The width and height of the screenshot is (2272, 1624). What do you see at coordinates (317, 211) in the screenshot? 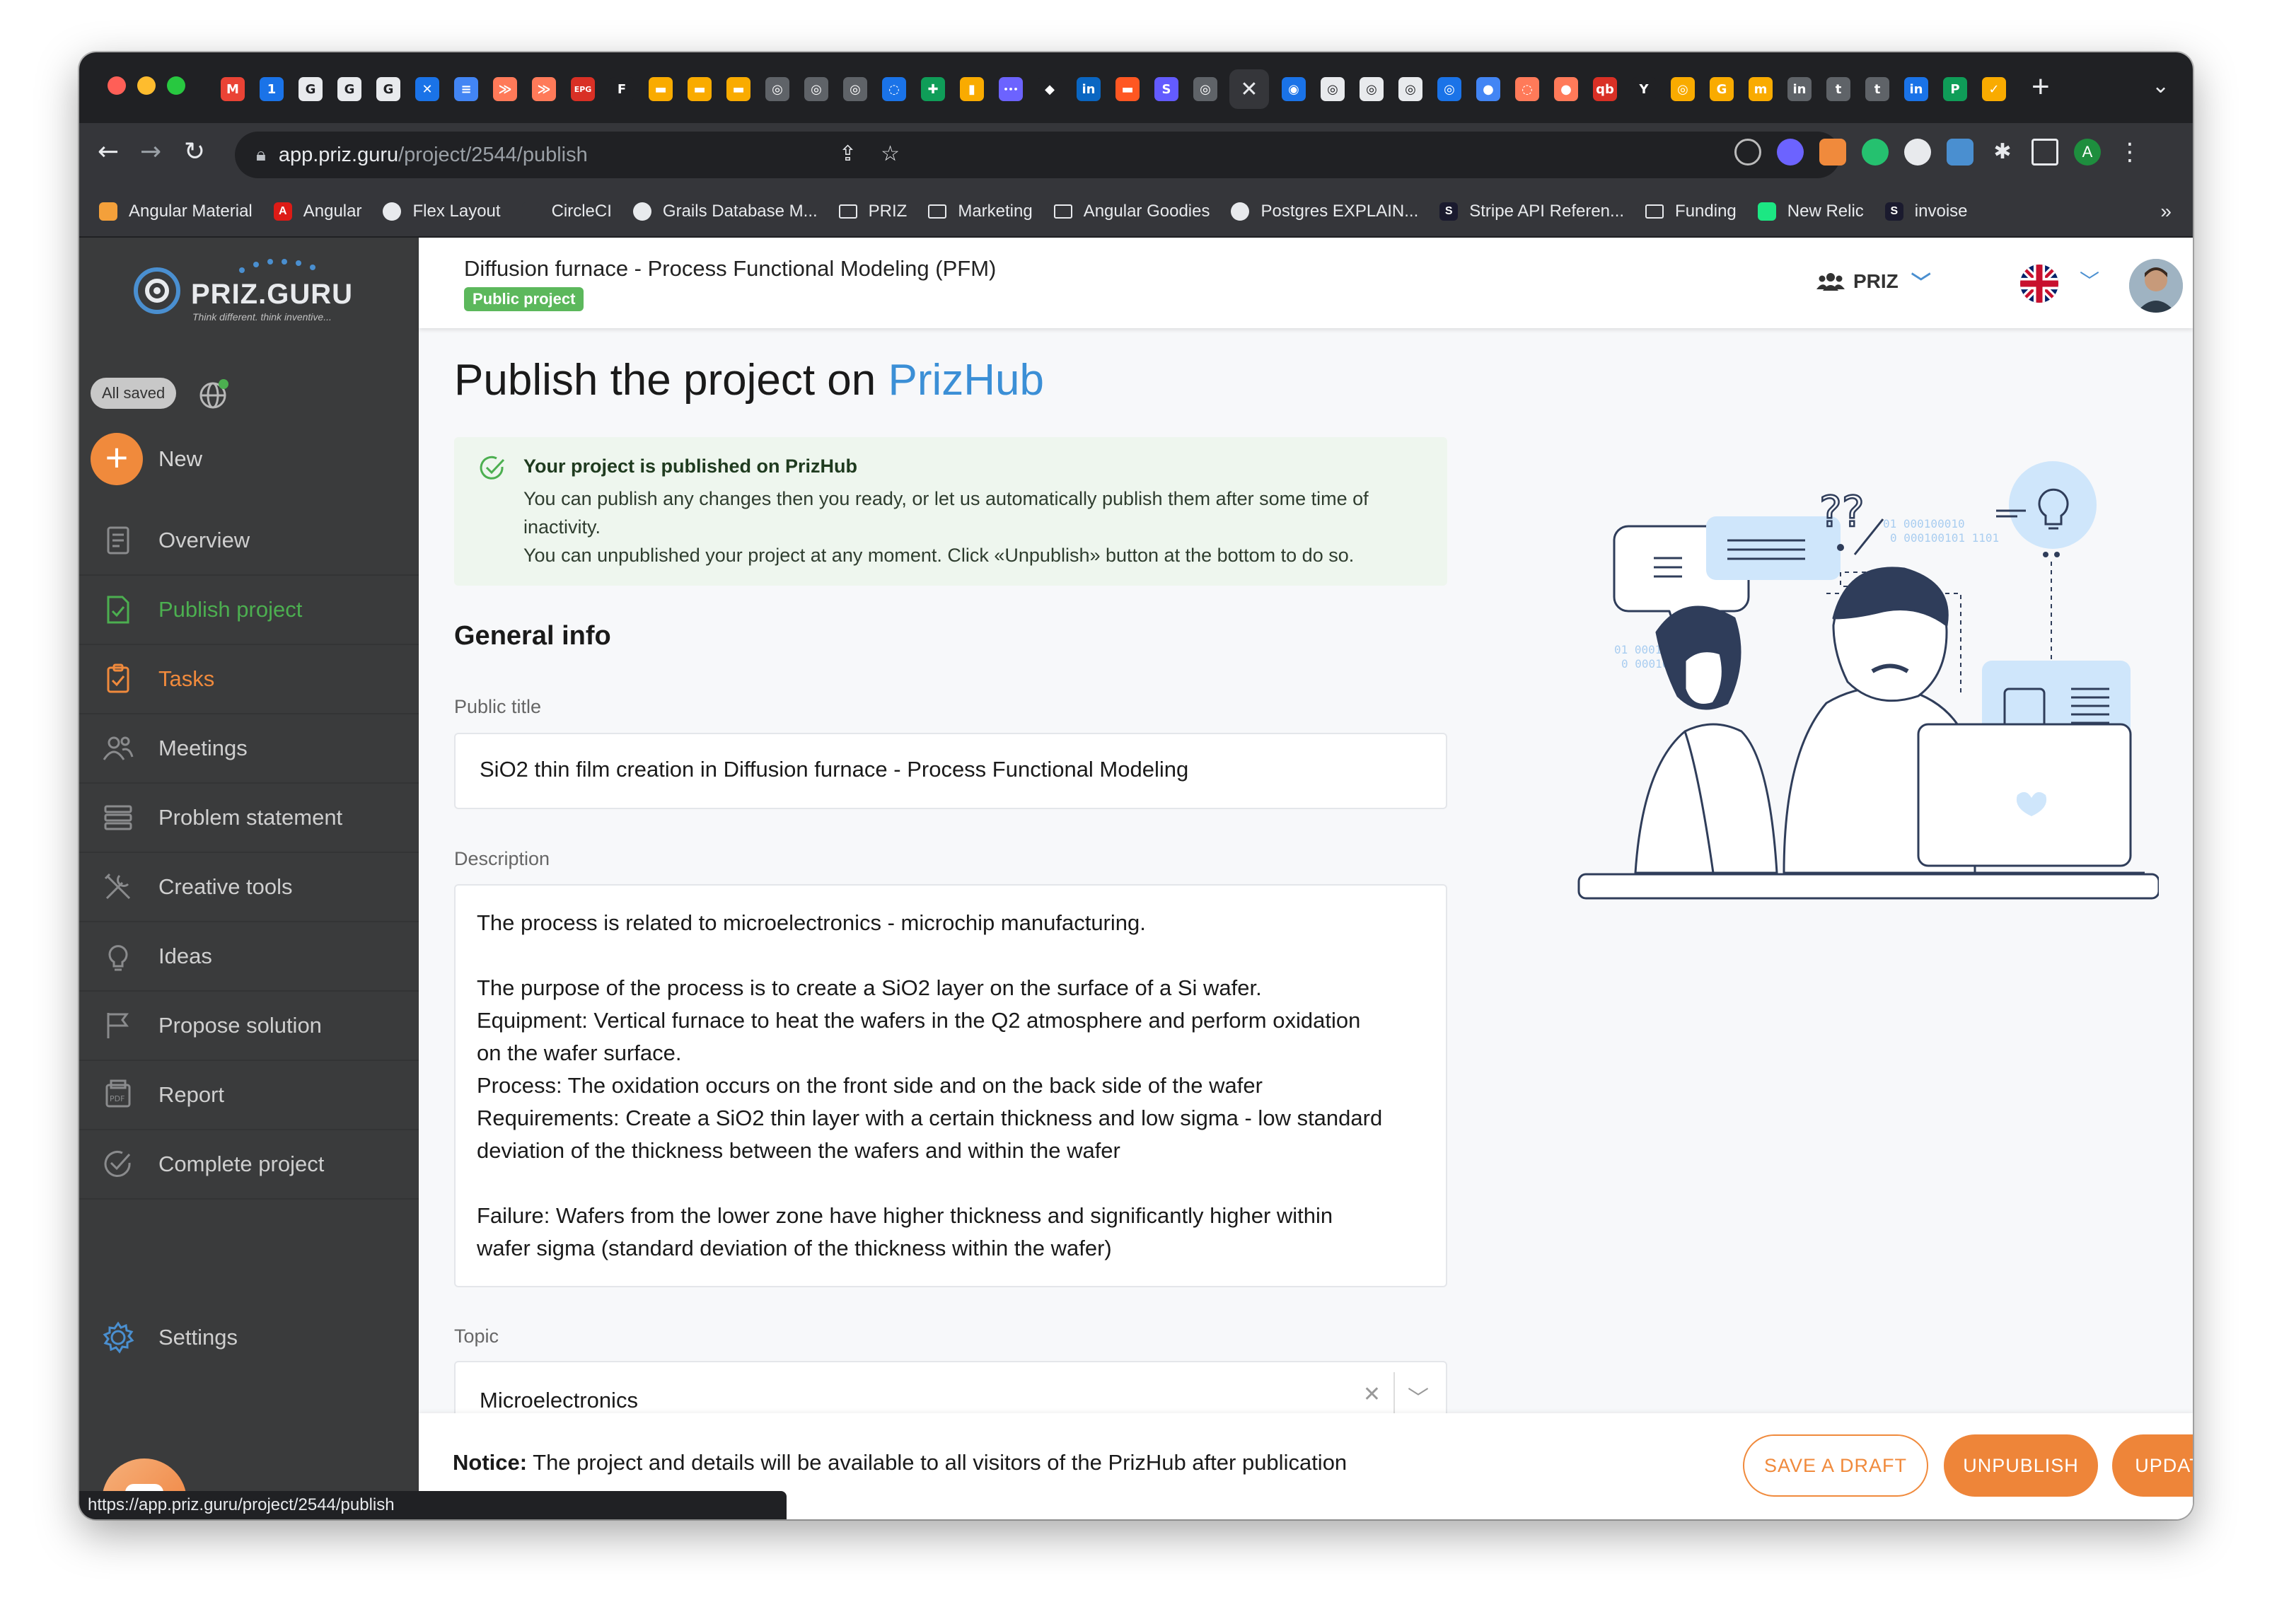
I see `bookmark-item: A Angular` at bounding box center [317, 211].